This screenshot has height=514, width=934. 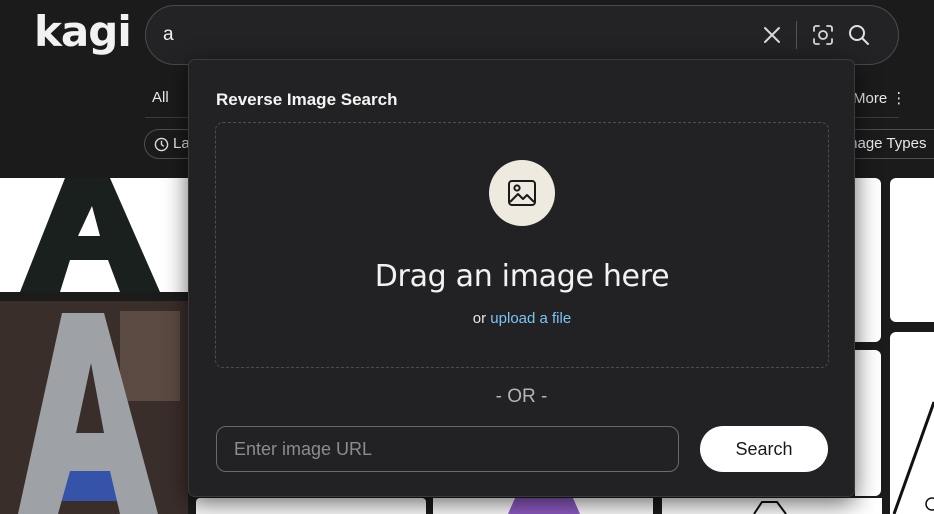 What do you see at coordinates (307, 99) in the screenshot?
I see `popup-title: Reverse Image Search` at bounding box center [307, 99].